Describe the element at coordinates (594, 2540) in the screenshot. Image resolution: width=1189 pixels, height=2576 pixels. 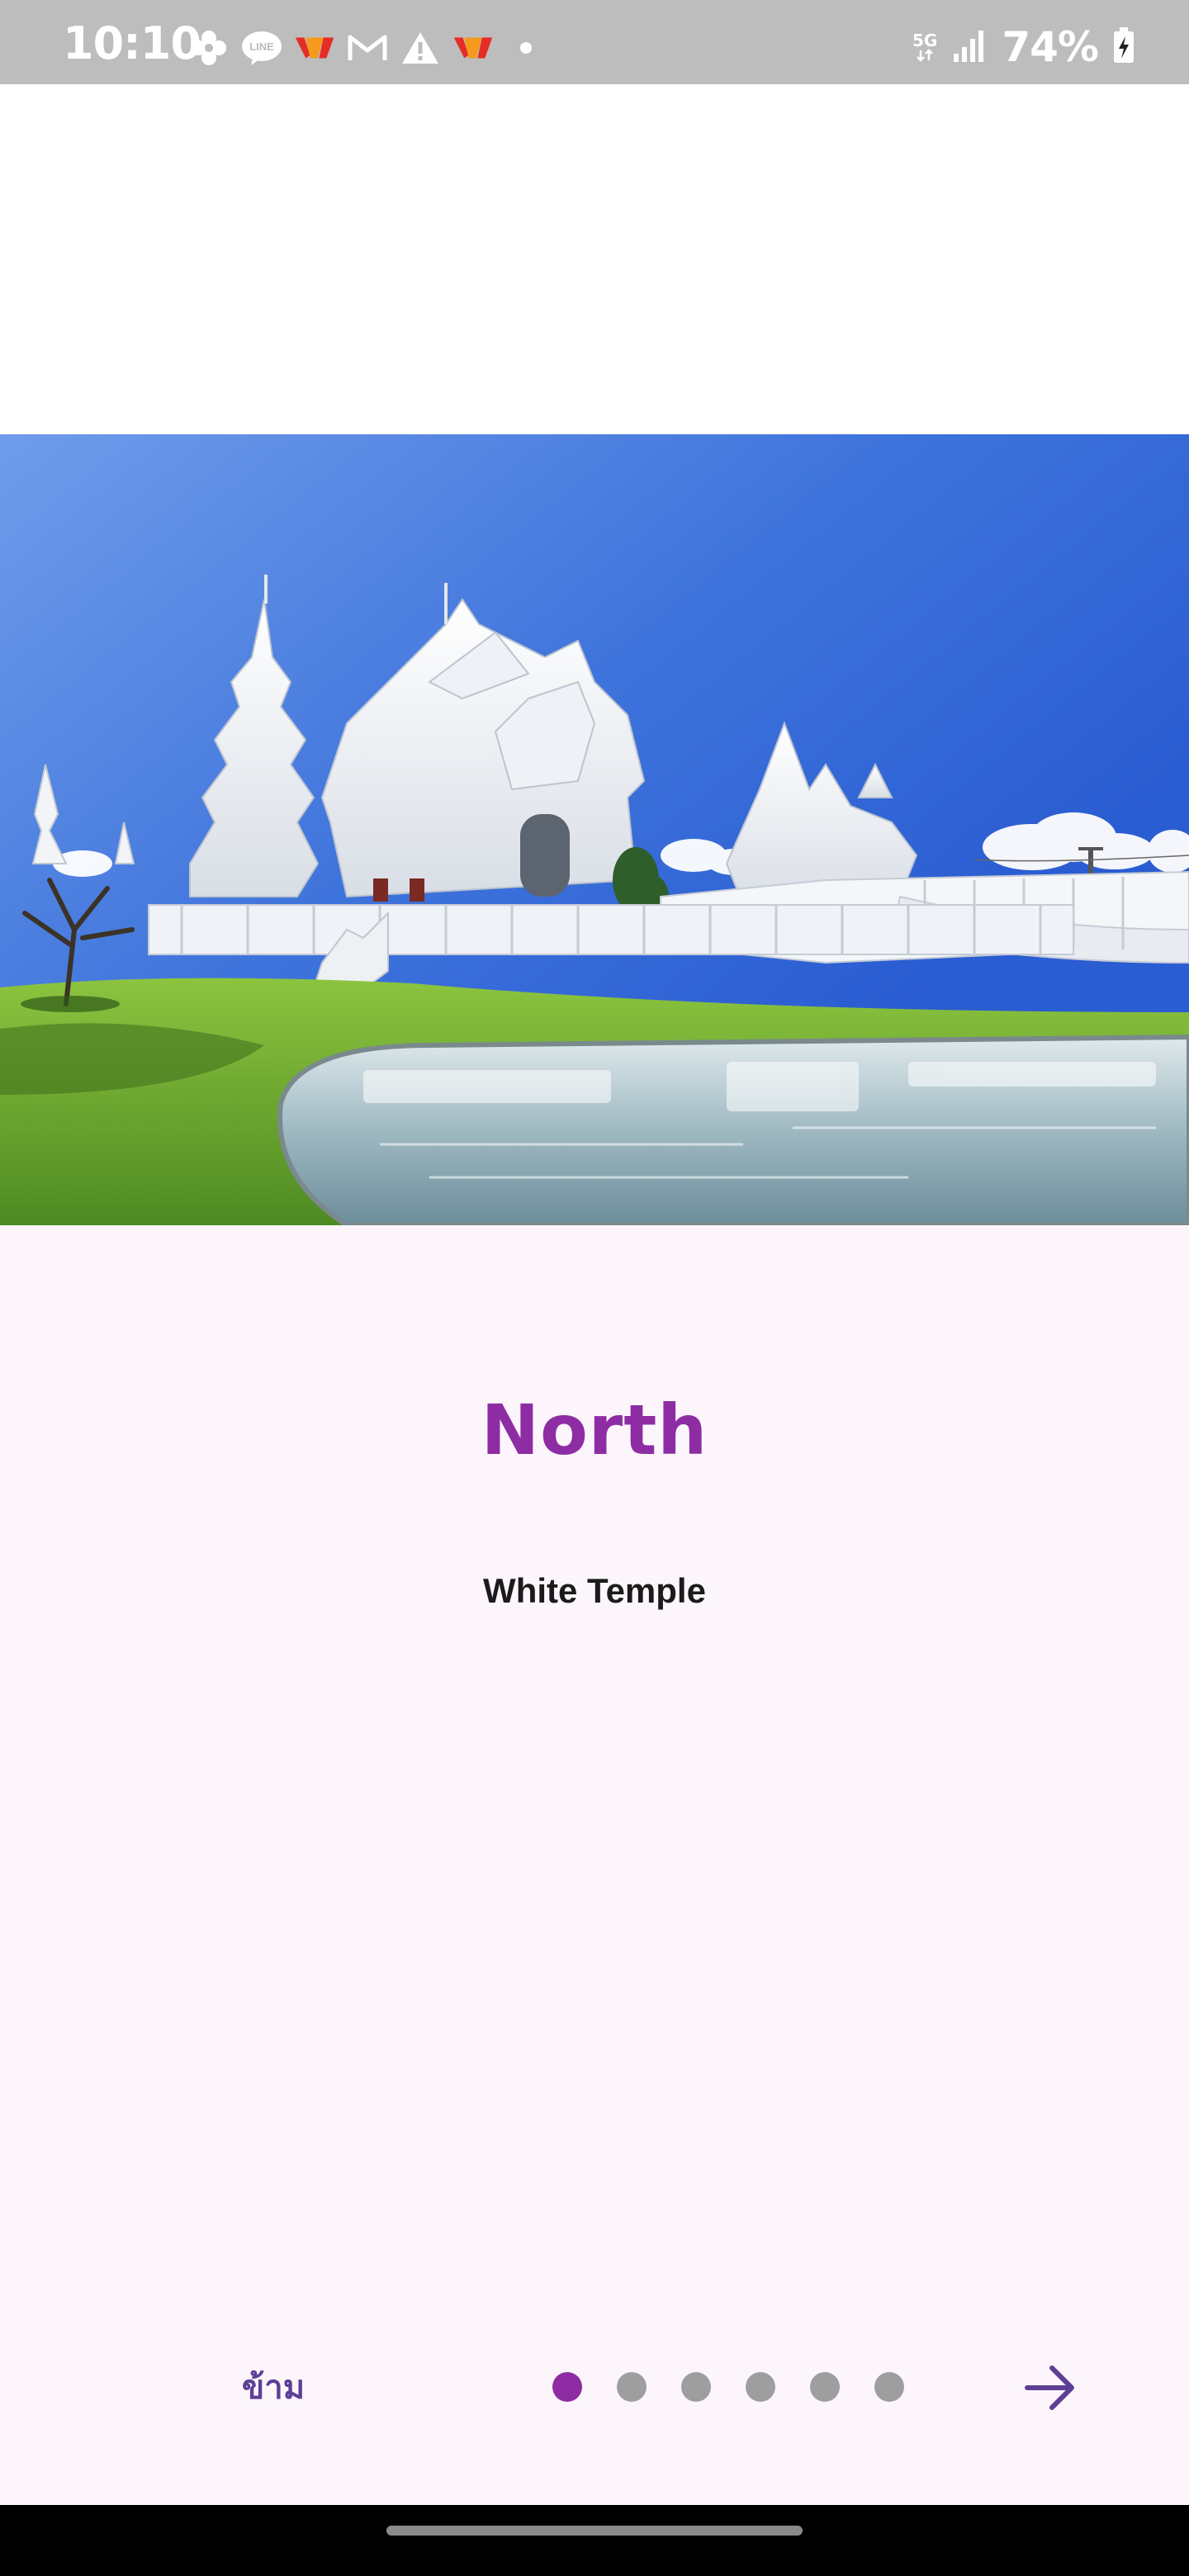
I see `system-navigation-bar` at that location.